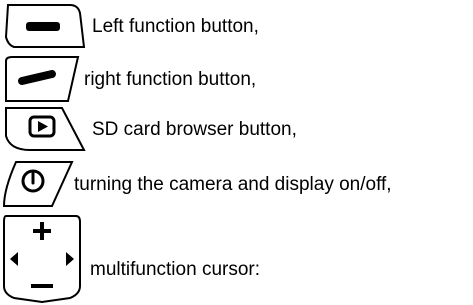 The height and width of the screenshot is (305, 473). What do you see at coordinates (175, 26) in the screenshot?
I see `legend-label: Left function button,` at bounding box center [175, 26].